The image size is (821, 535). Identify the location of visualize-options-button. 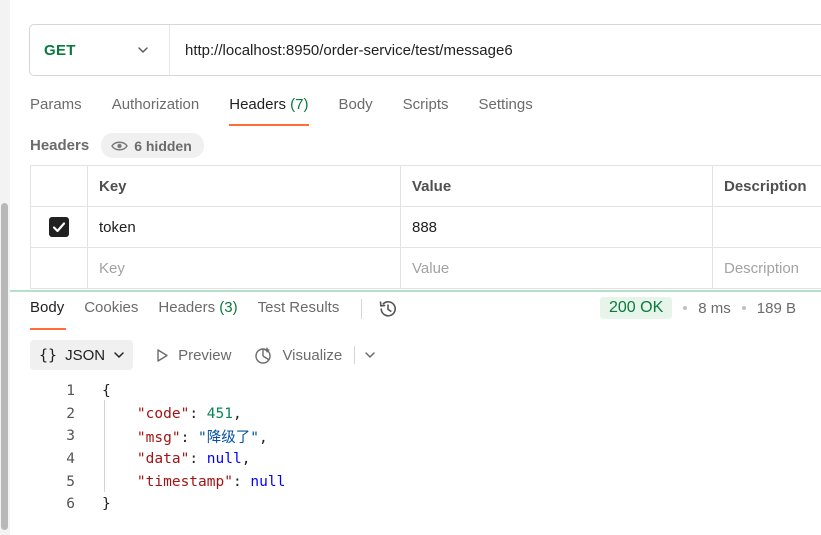
(370, 355).